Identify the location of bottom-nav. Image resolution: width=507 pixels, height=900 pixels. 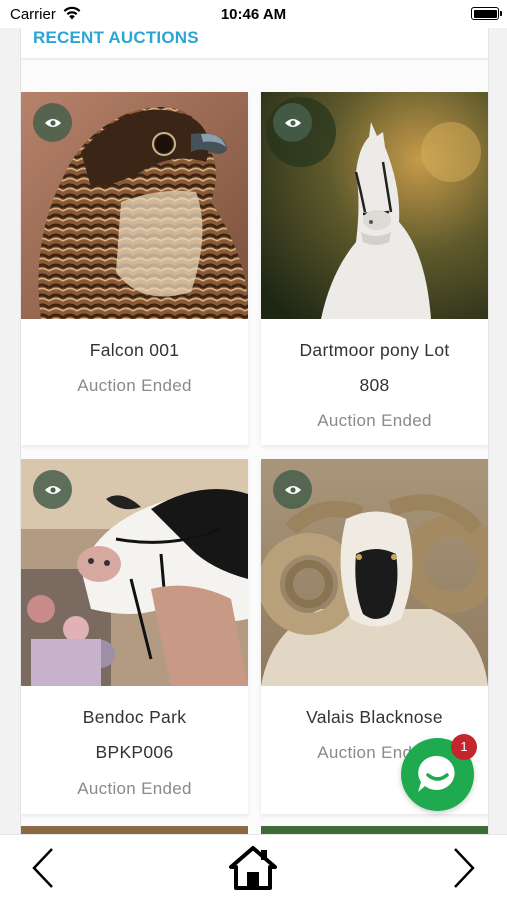
(253, 867).